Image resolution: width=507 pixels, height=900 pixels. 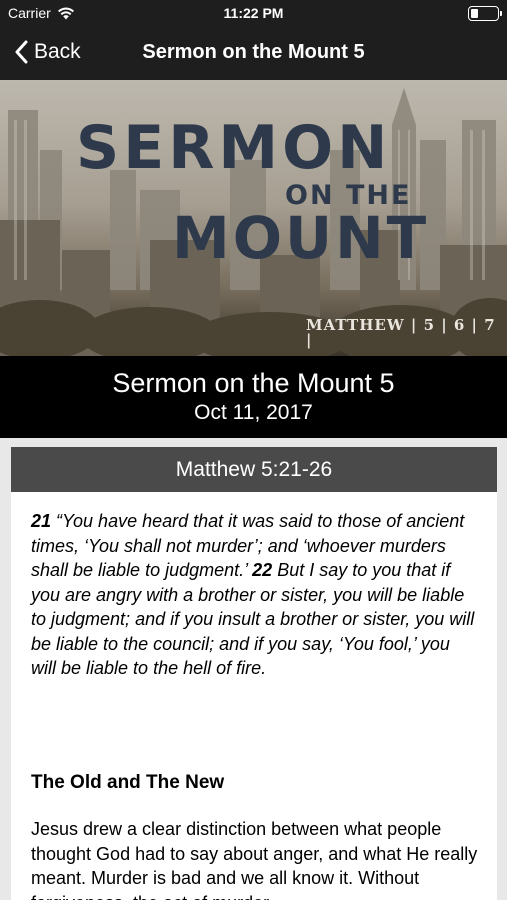 I want to click on notes-heading: The Old and The New, so click(x=128, y=782).